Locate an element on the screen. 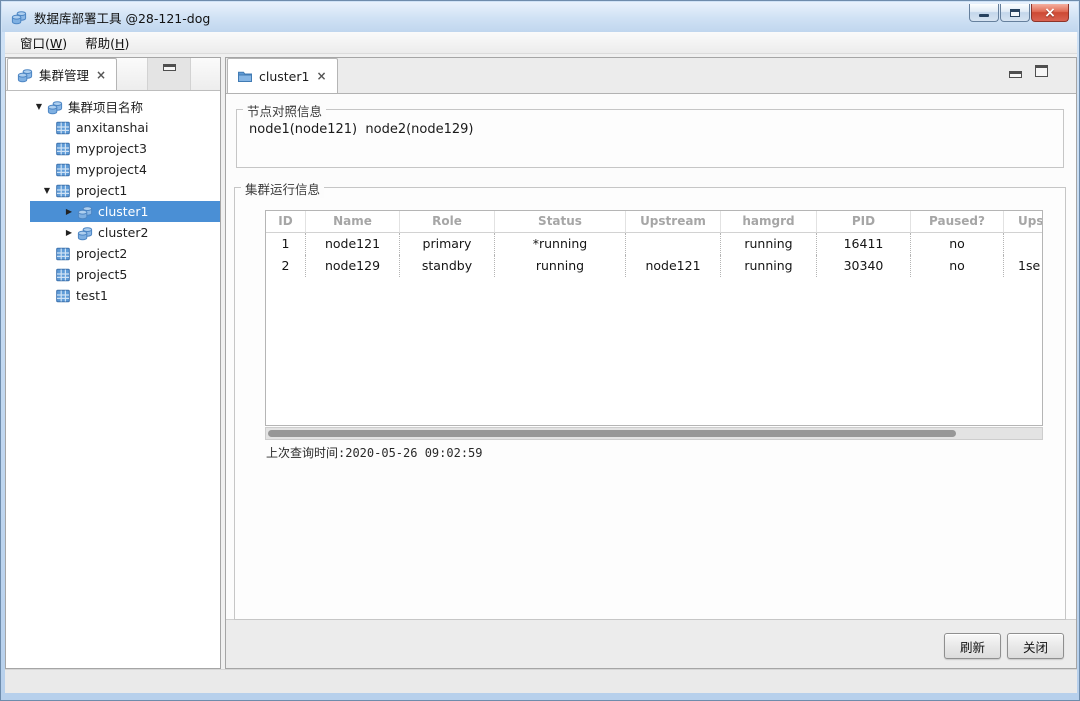 This screenshot has height=701, width=1080. tree-item-project1: ▼ project1 is located at coordinates (113, 190).